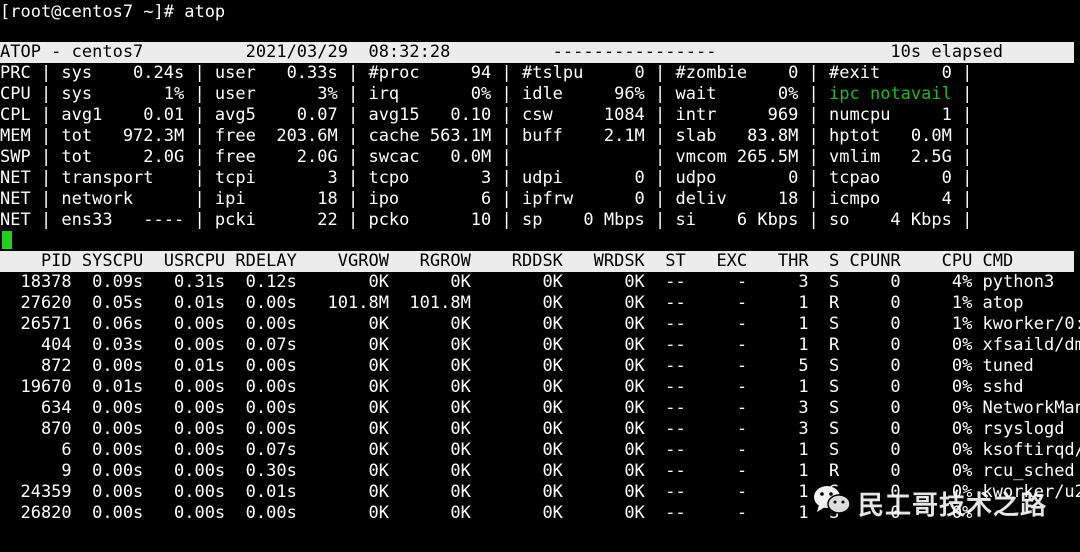  I want to click on stat-line-cpu-end: |, so click(967, 94).